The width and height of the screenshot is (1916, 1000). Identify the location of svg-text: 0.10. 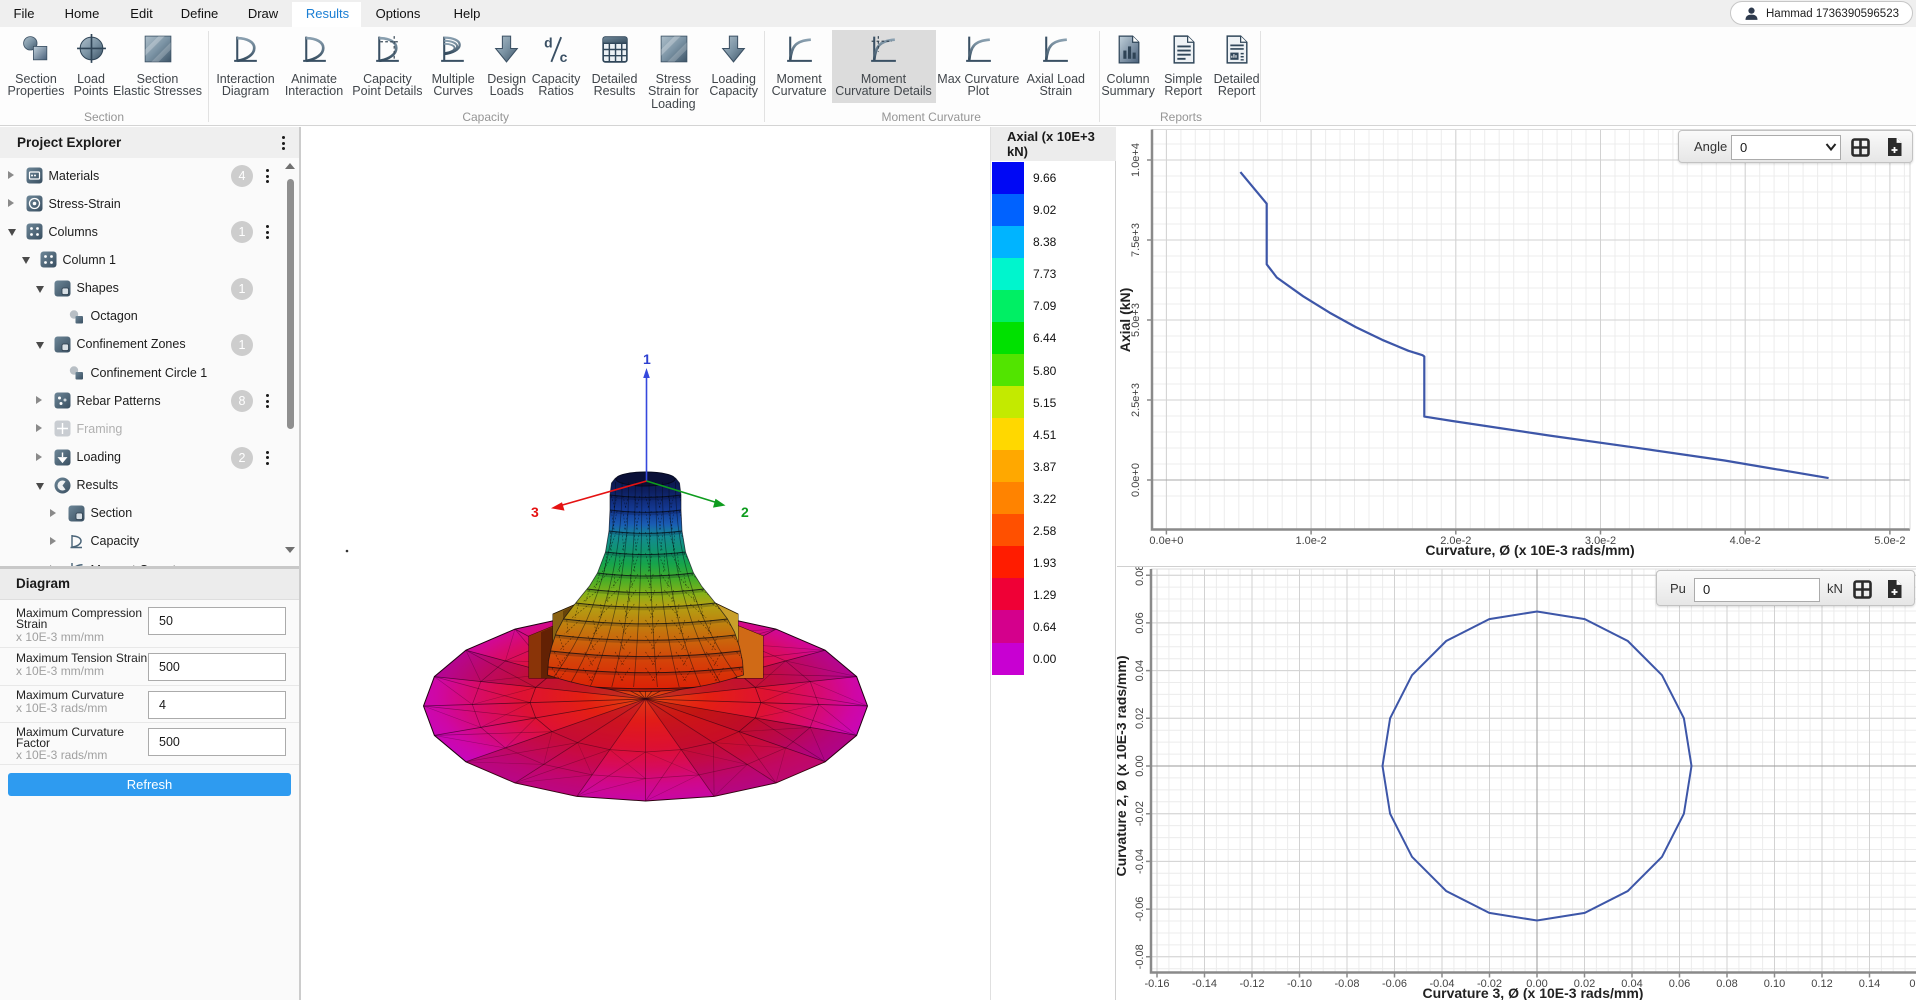
(1774, 984).